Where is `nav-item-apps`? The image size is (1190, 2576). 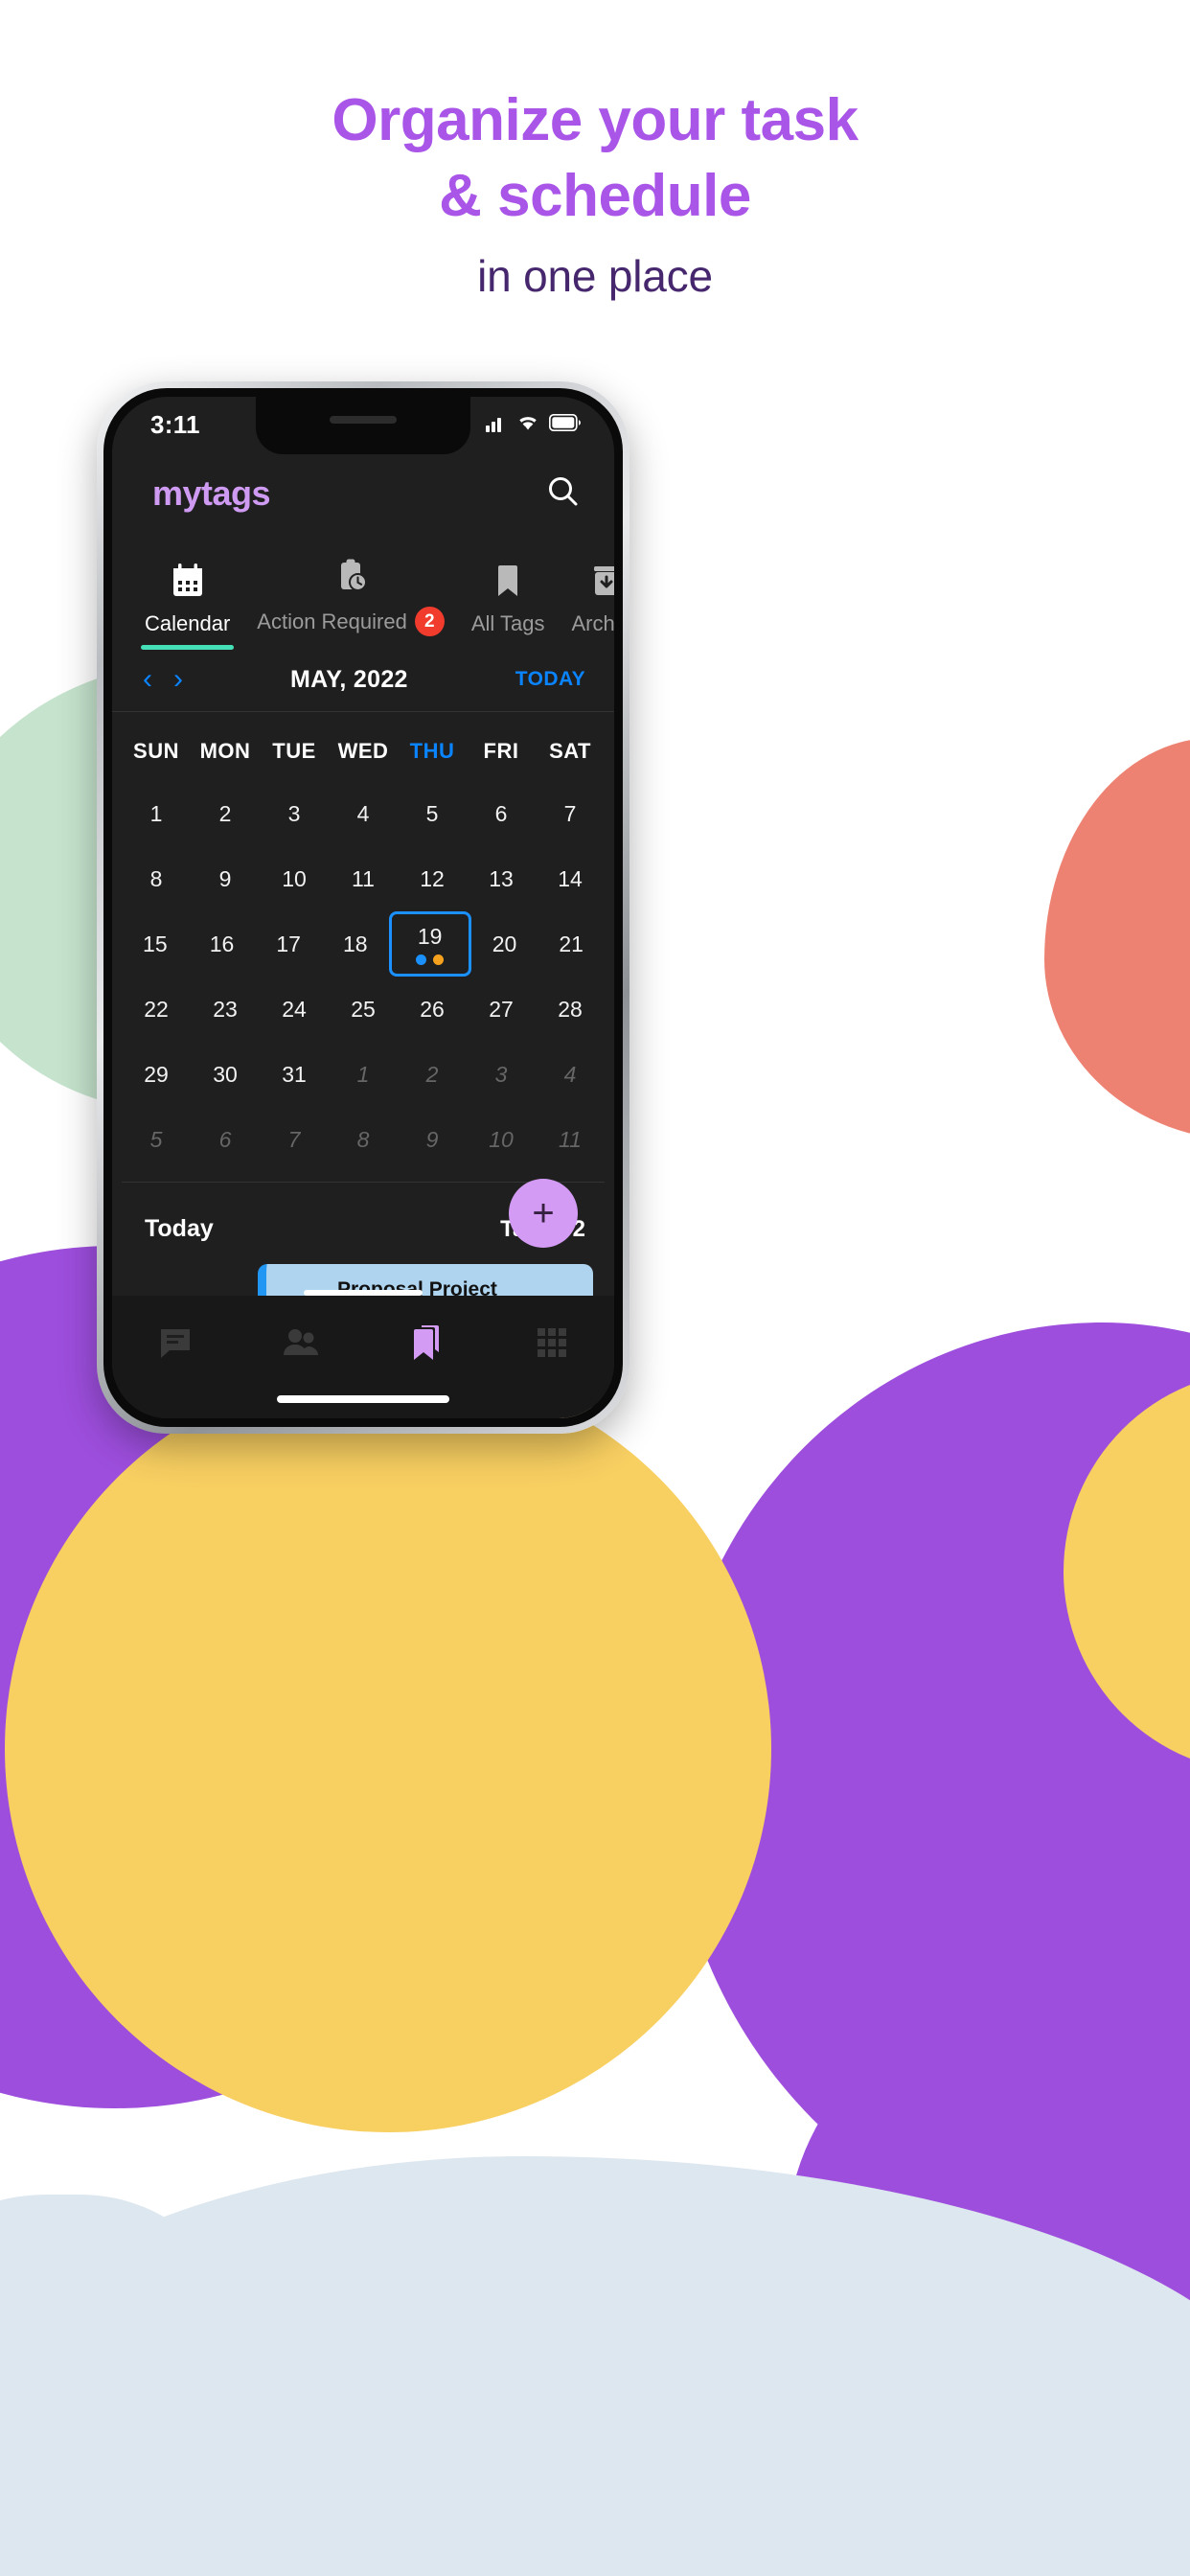 nav-item-apps is located at coordinates (552, 1344).